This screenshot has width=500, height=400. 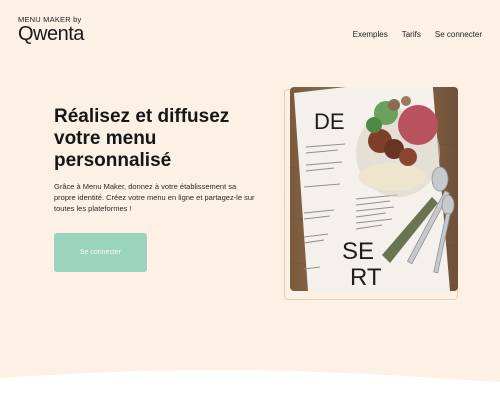 What do you see at coordinates (51, 34) in the screenshot?
I see `brand-wordmark: Qwenta` at bounding box center [51, 34].